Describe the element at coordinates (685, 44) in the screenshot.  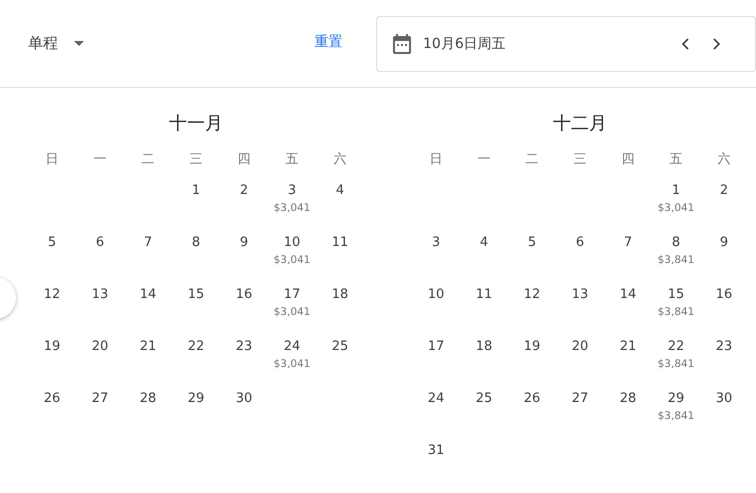
I see `chevron-left-icon` at that location.